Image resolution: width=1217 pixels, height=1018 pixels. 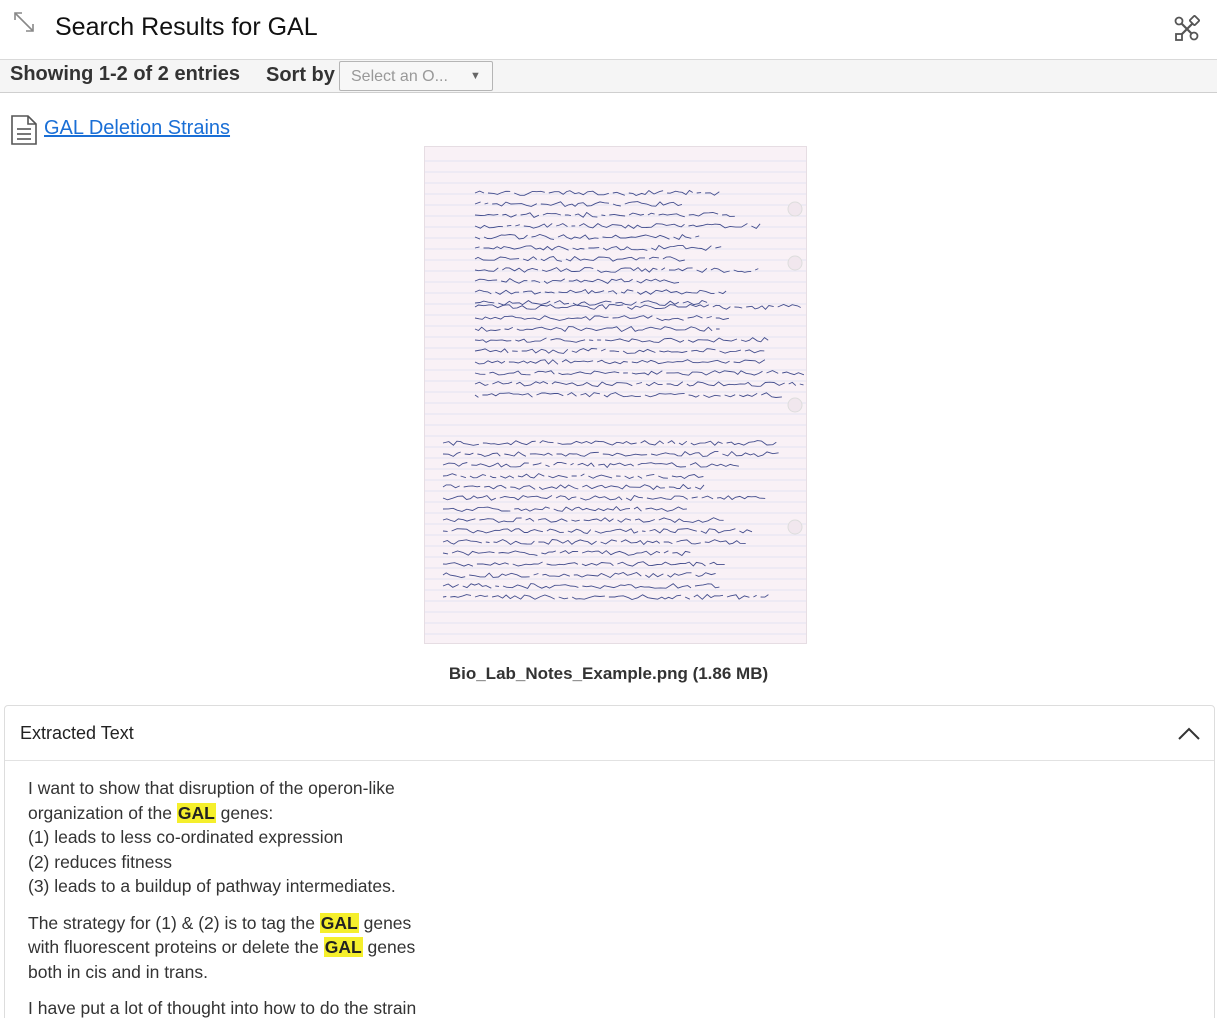 I want to click on tools-icon, so click(x=1187, y=29).